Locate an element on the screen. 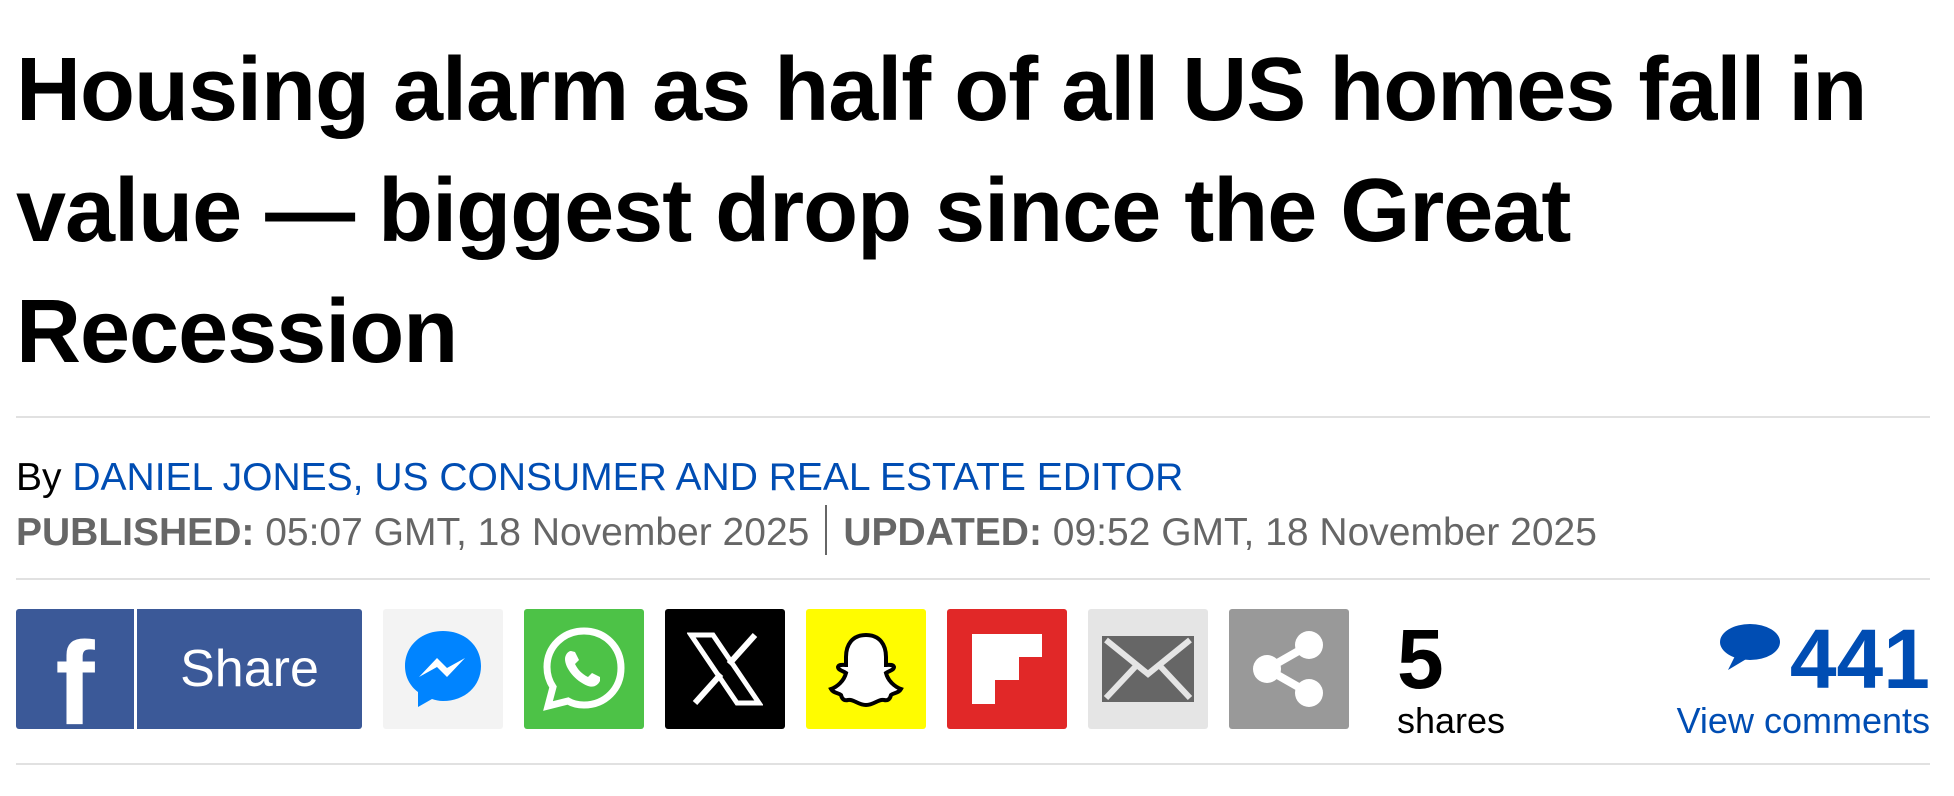 This screenshot has width=1954, height=796. email-icon is located at coordinates (1148, 669).